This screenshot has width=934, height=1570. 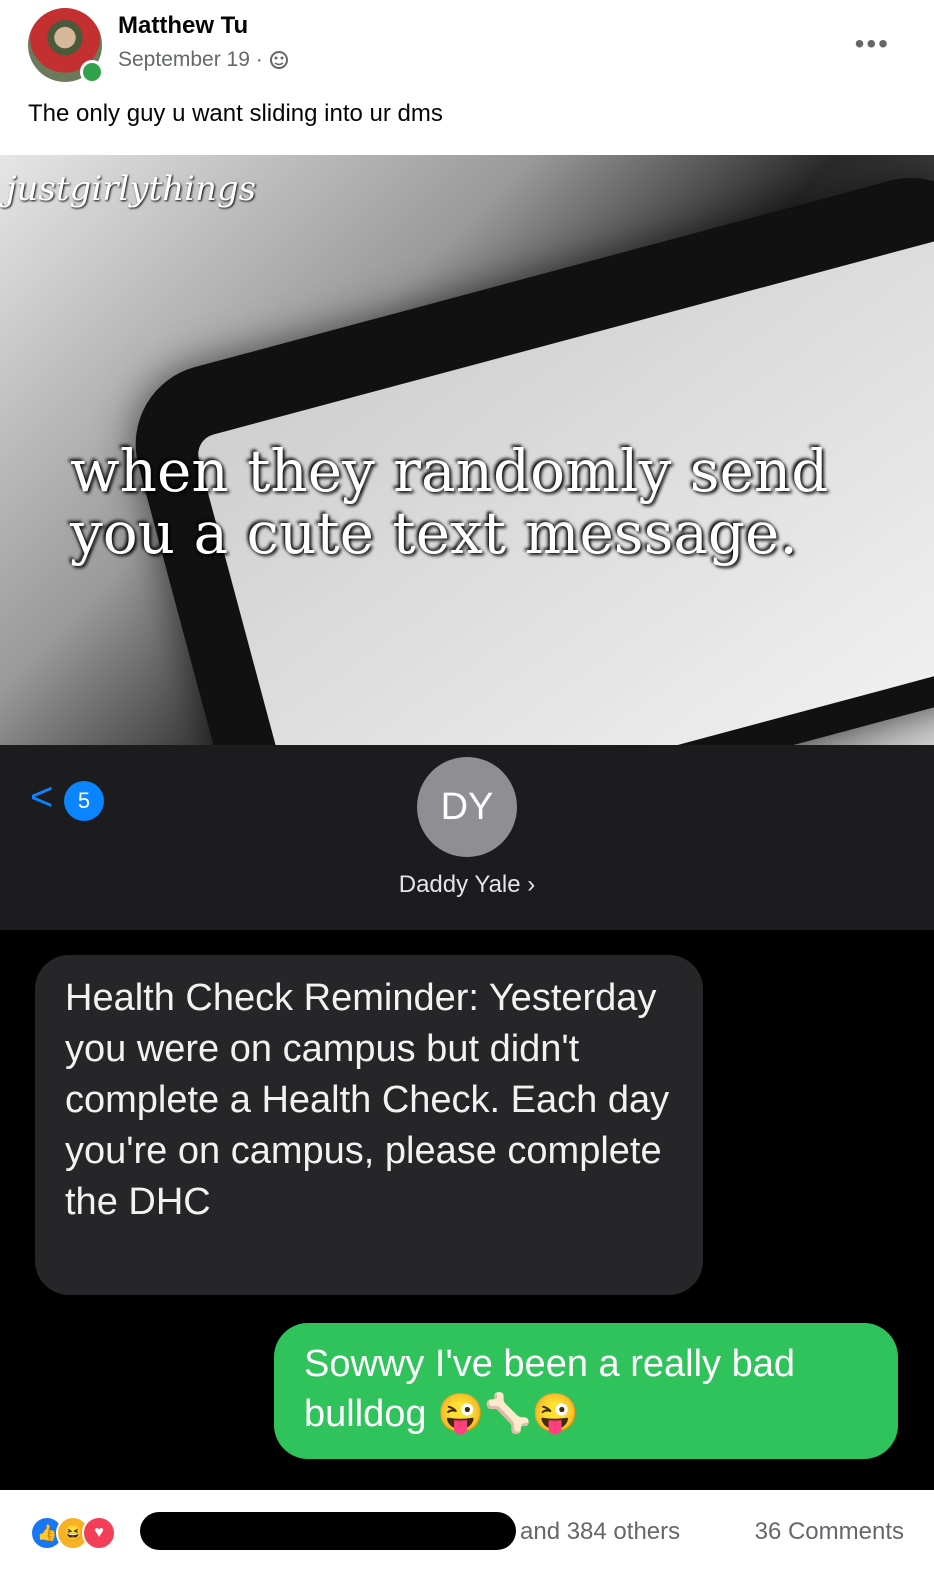 I want to click on reaction-count: and 384 others, so click(x=600, y=1532).